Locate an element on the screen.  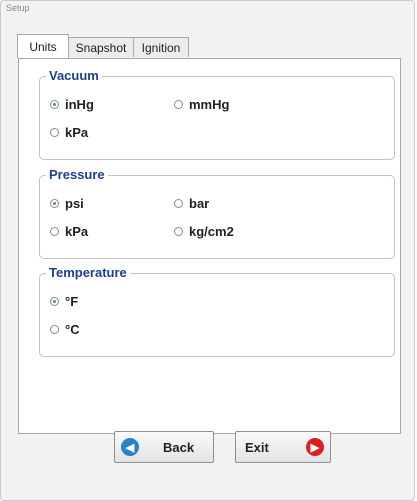
arrow-right-icon: ▶ is located at coordinates (314, 447).